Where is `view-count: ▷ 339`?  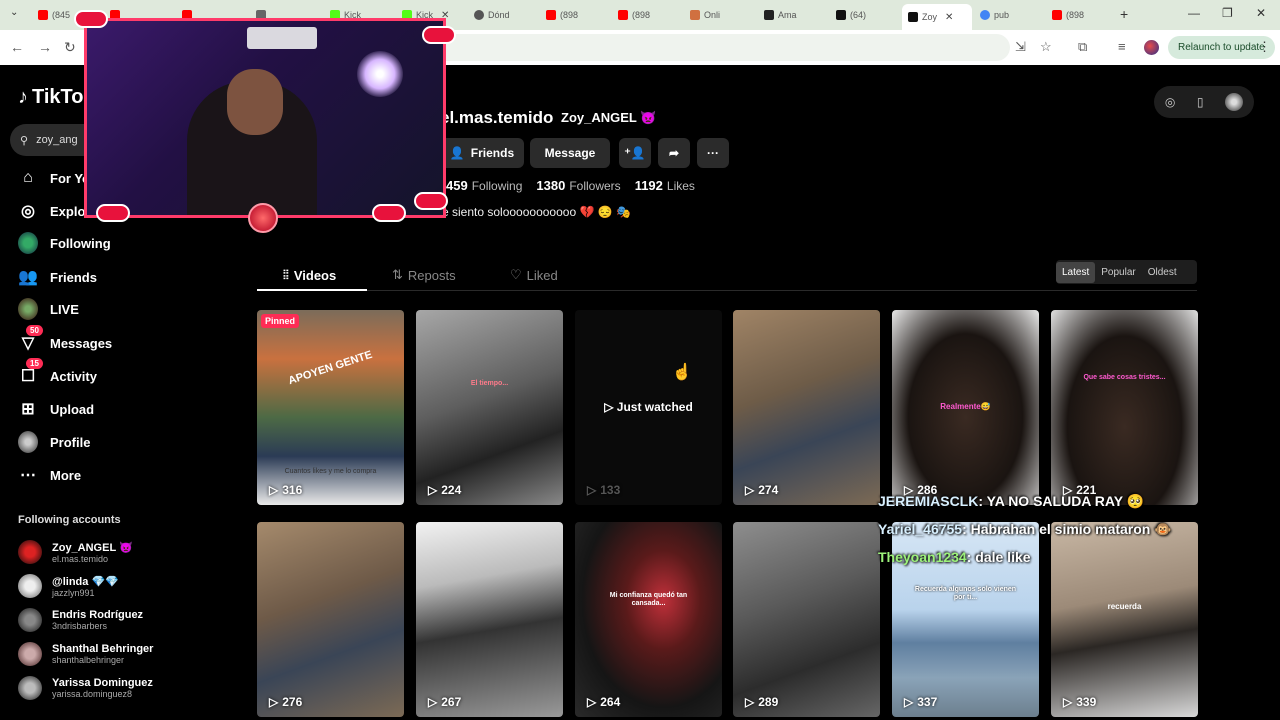 view-count: ▷ 339 is located at coordinates (1080, 702).